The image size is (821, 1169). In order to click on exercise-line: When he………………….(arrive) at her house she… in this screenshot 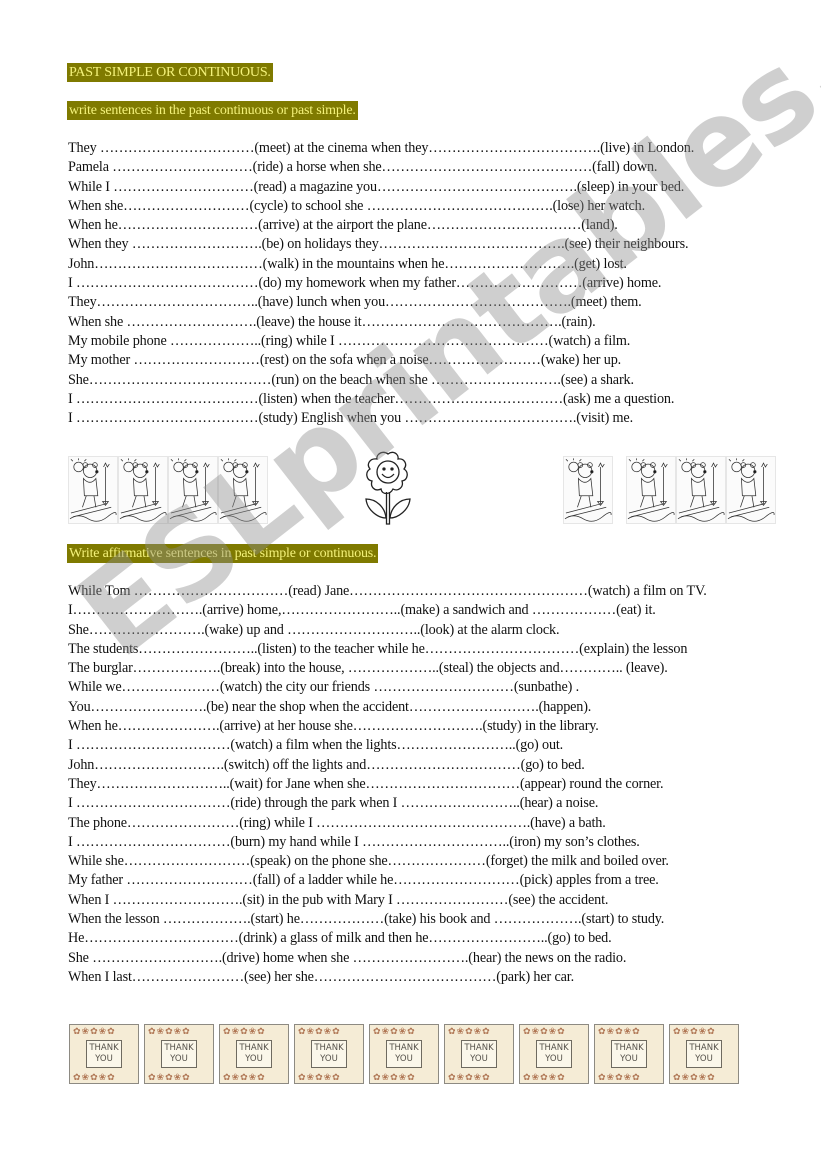, I will do `click(333, 726)`.